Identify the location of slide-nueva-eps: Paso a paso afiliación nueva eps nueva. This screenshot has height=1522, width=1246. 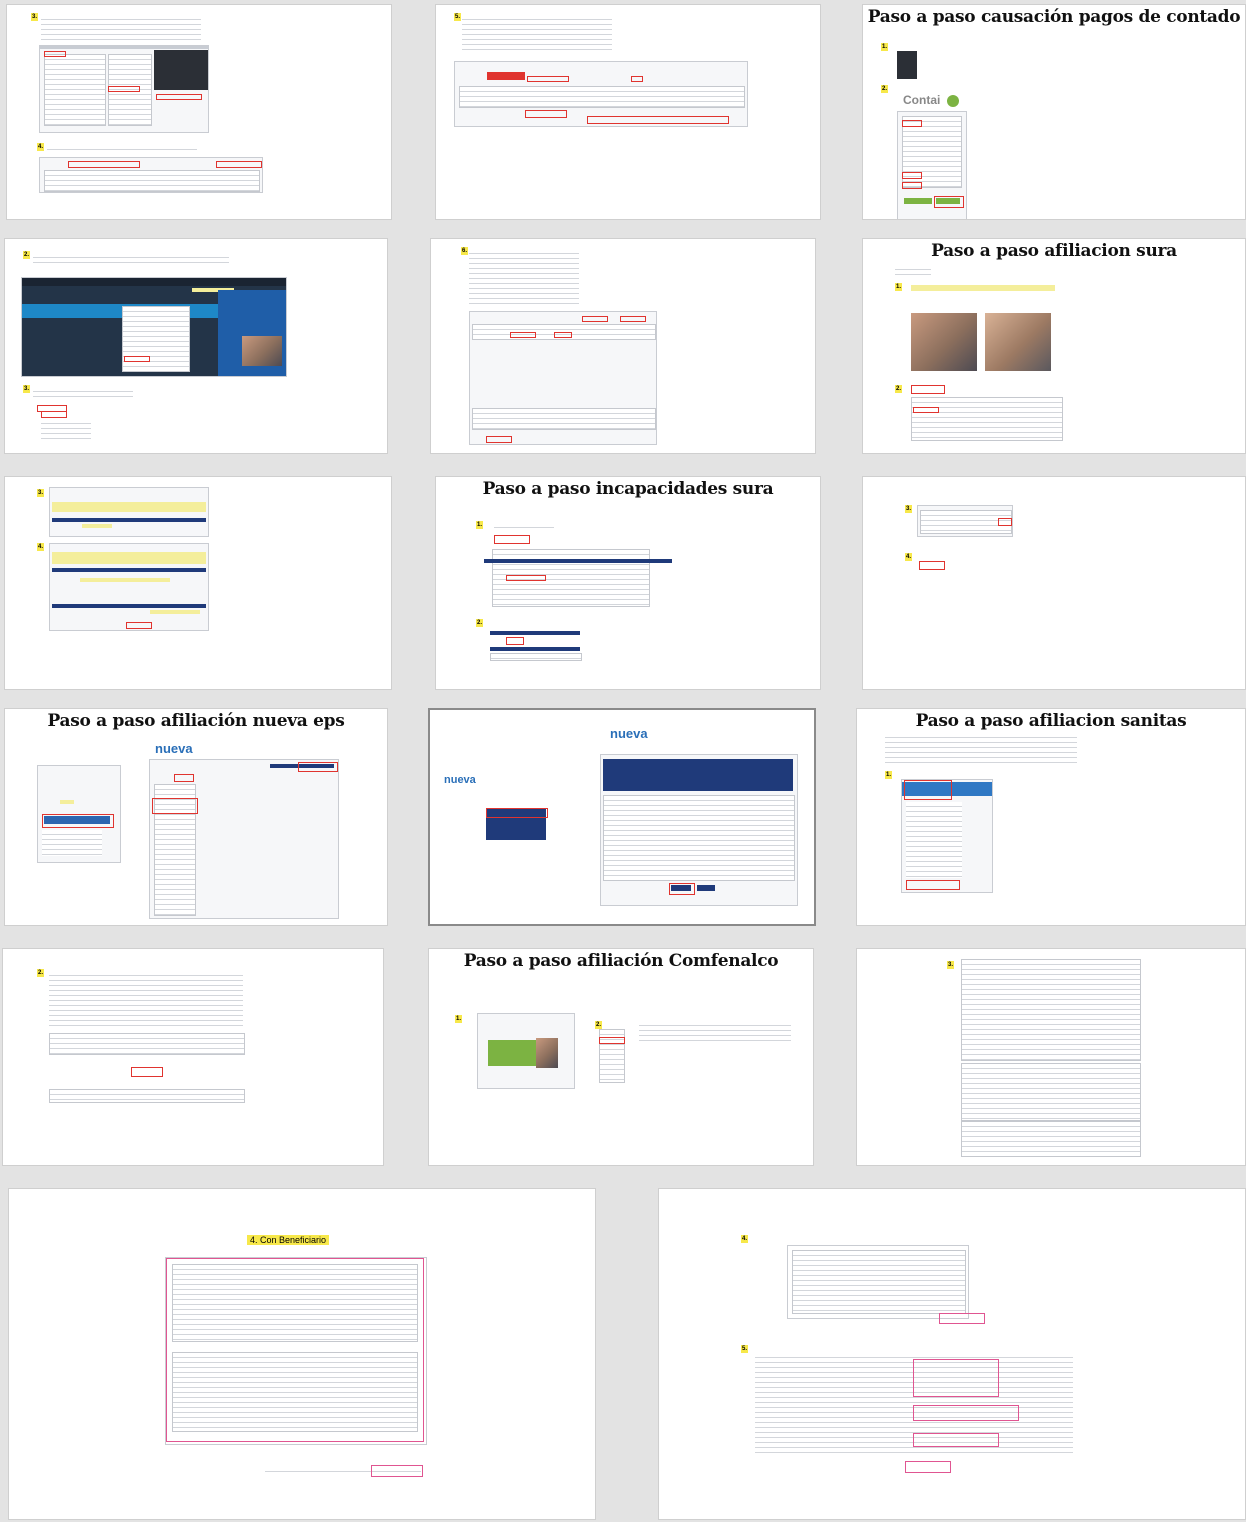
(196, 817).